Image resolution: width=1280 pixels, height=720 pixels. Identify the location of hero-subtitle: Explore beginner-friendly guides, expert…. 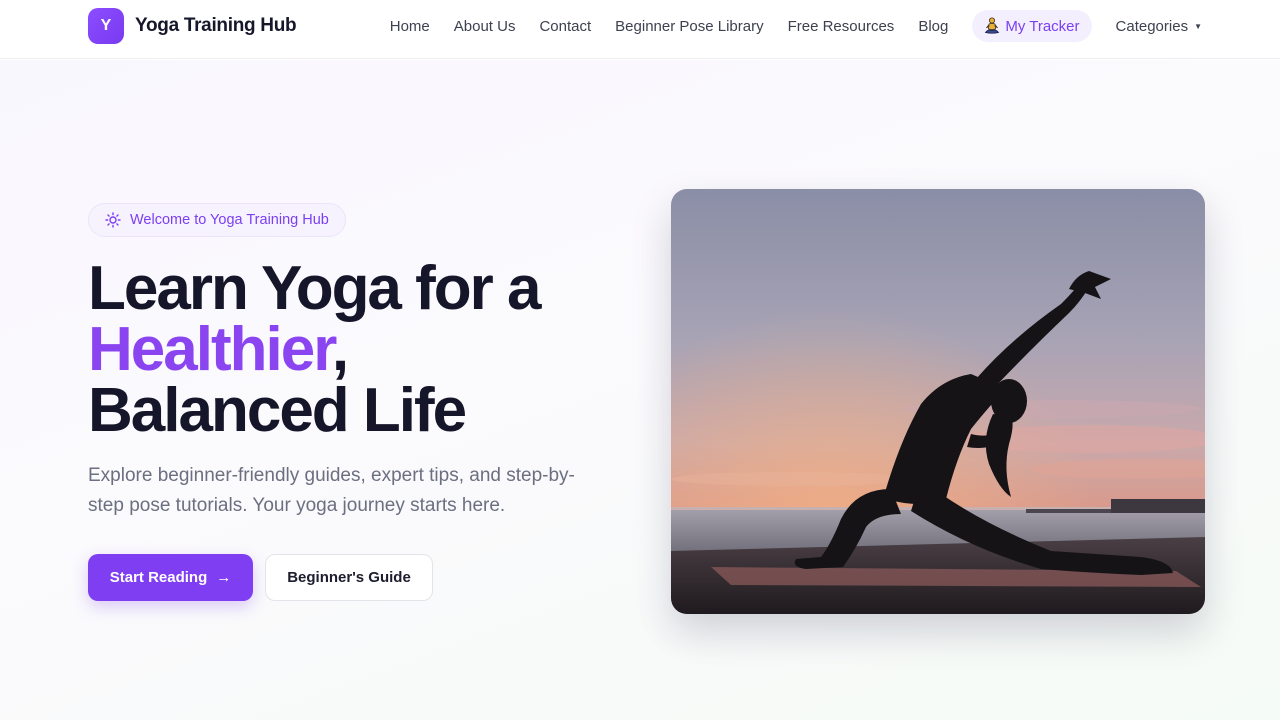
(331, 490).